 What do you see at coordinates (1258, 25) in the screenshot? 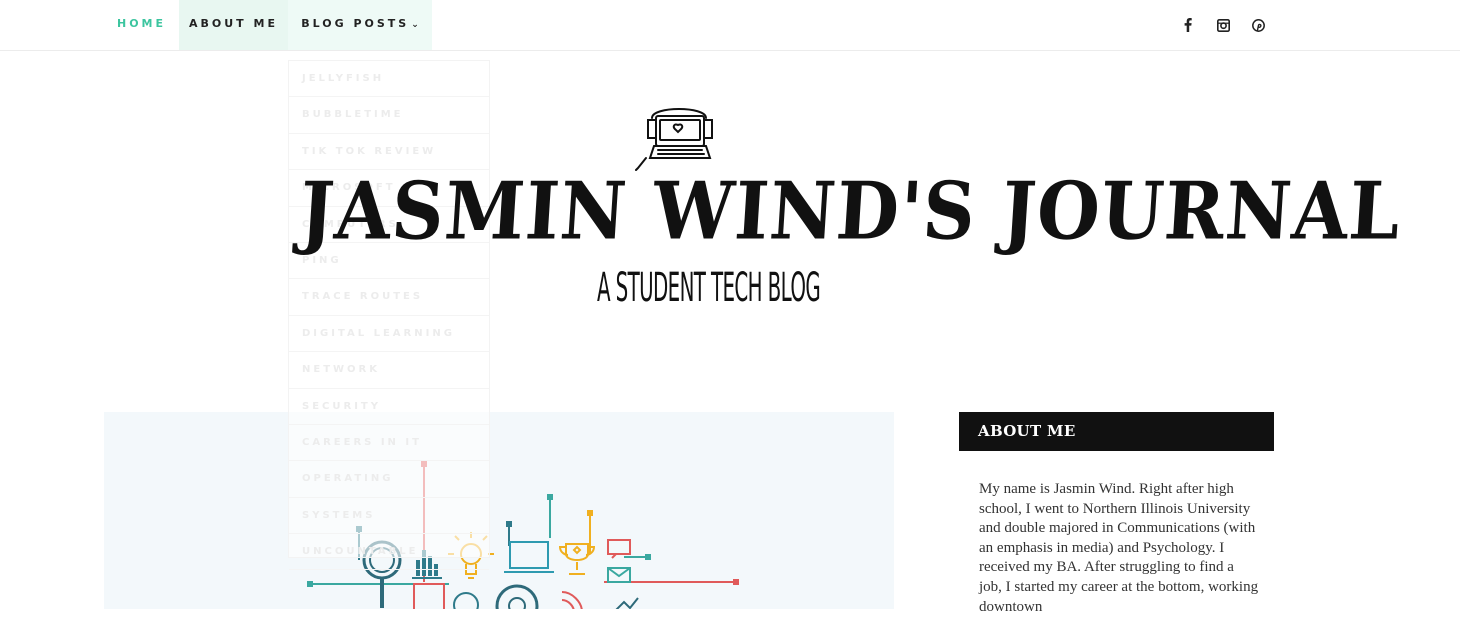
I see `pinterest-icon` at bounding box center [1258, 25].